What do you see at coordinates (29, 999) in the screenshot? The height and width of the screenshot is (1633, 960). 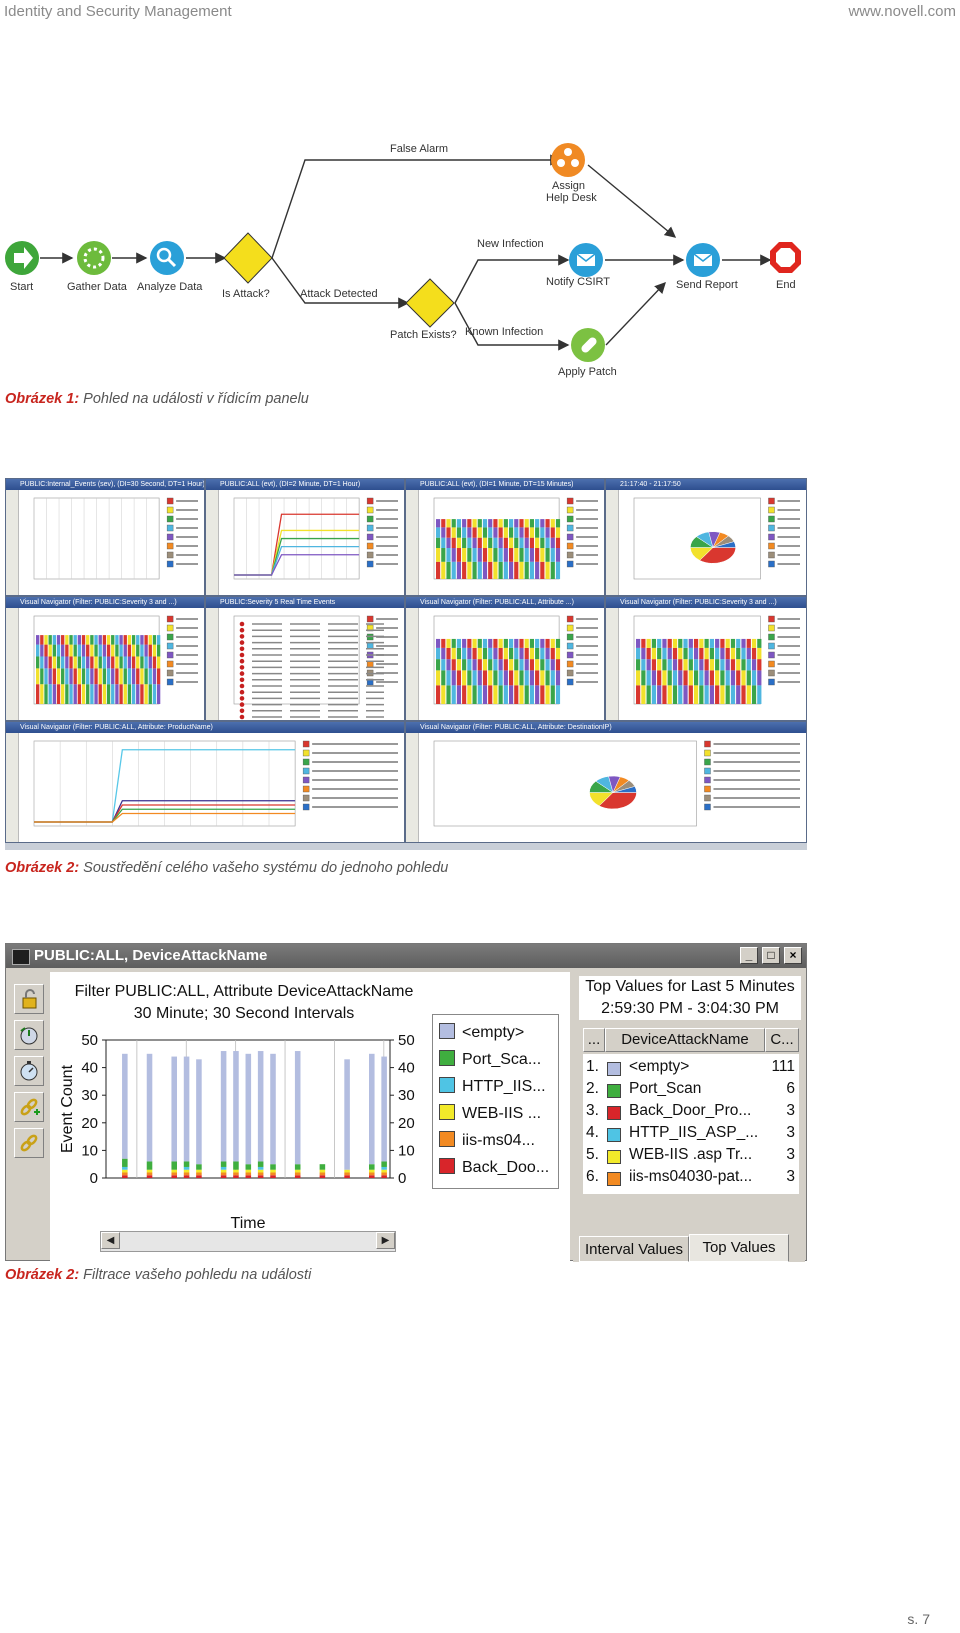 I see `lock-tool-button` at bounding box center [29, 999].